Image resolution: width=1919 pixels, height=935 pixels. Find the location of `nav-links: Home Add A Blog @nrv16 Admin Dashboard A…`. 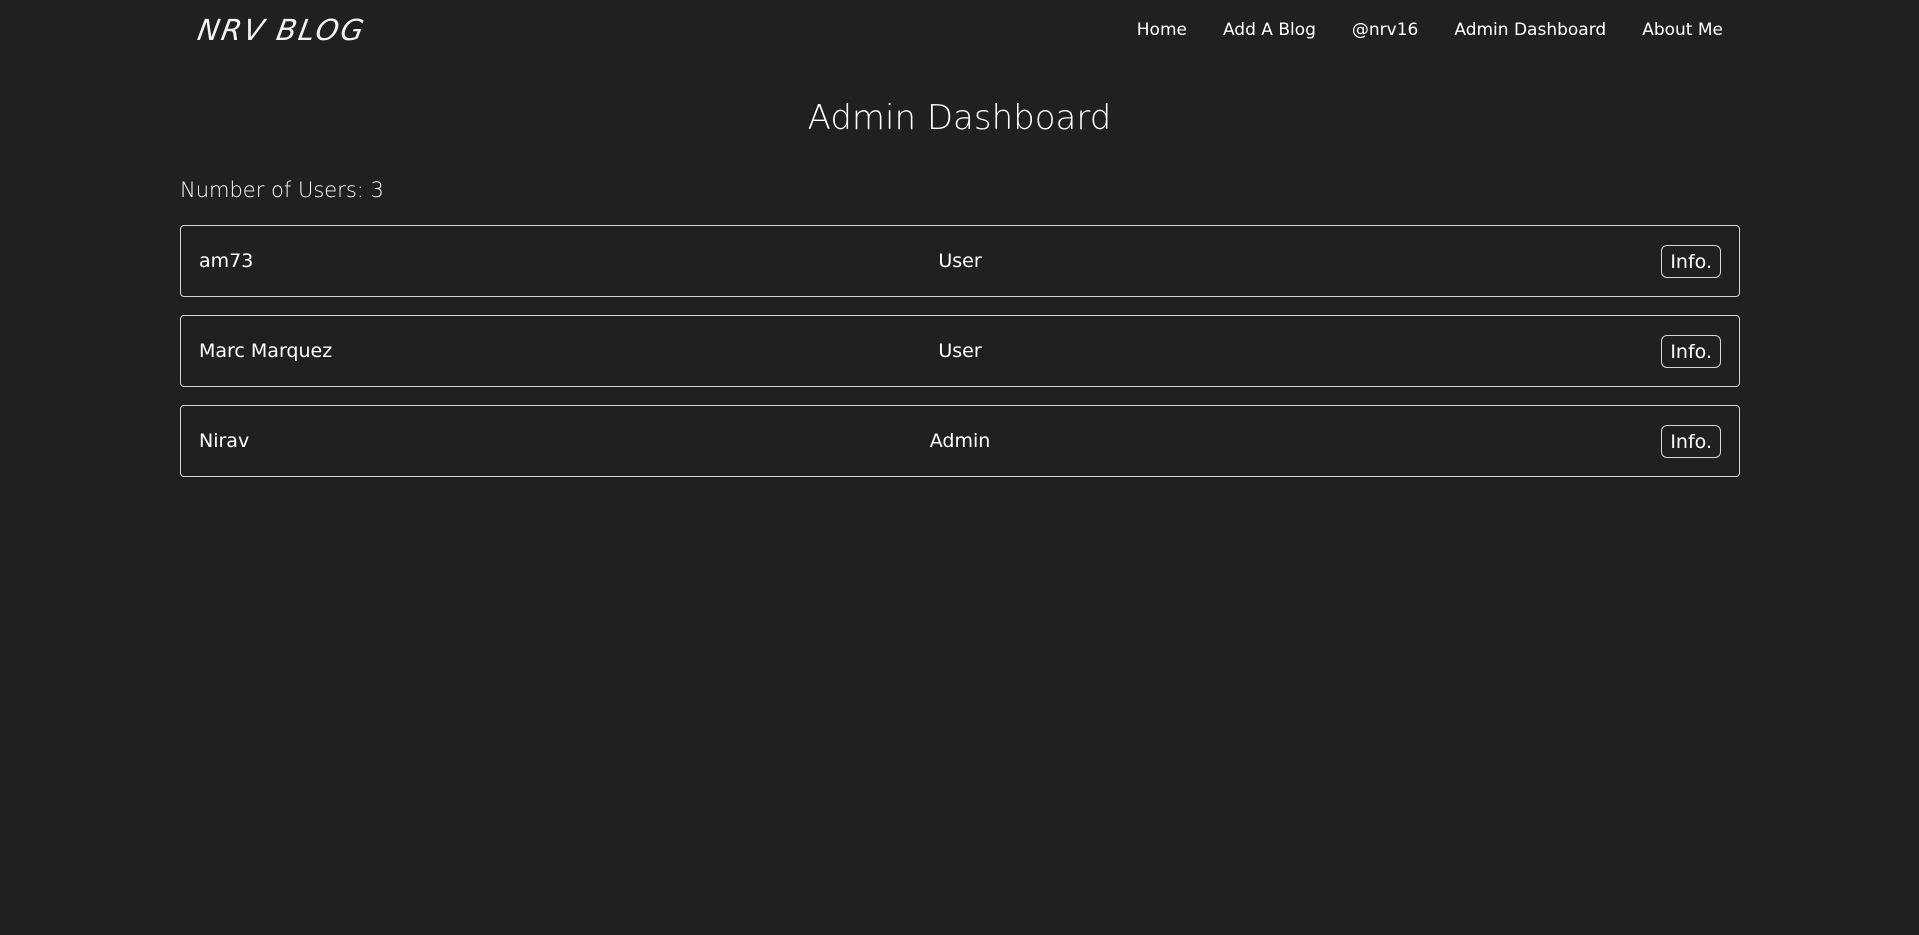

nav-links: Home Add A Blog @nrv16 Admin Dashboard A… is located at coordinates (1430, 30).